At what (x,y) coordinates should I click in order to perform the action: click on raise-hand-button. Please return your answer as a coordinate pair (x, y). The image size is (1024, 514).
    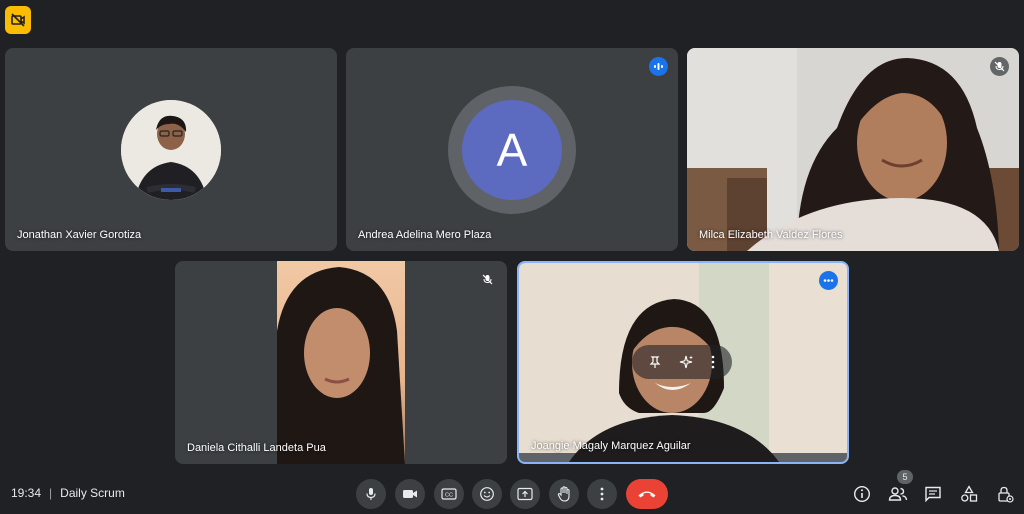
    Looking at the image, I should click on (564, 494).